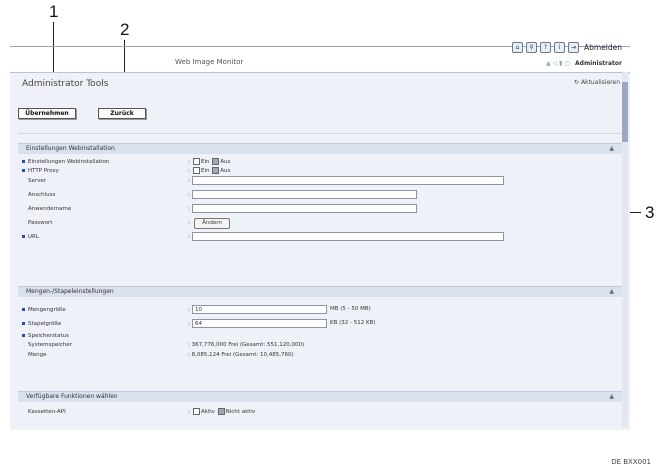 This screenshot has width=661, height=472. I want to click on logout-link: Abmelden, so click(603, 47).